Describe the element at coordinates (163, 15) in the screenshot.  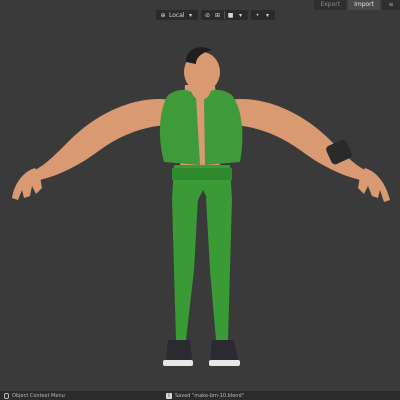
I see `orientation-icon: ⊕` at that location.